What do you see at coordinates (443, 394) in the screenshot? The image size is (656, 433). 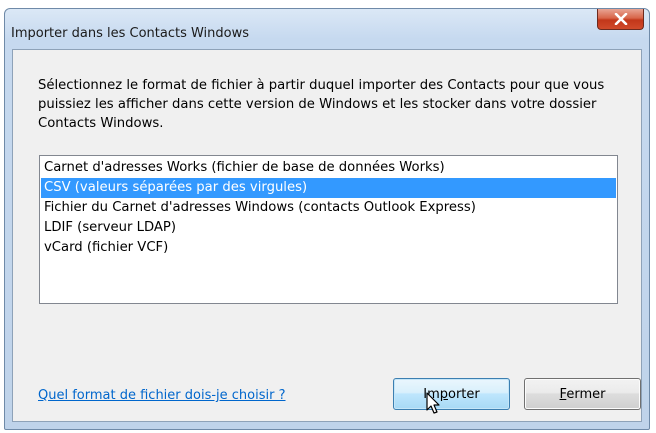 I see `import-mnemonic: p` at bounding box center [443, 394].